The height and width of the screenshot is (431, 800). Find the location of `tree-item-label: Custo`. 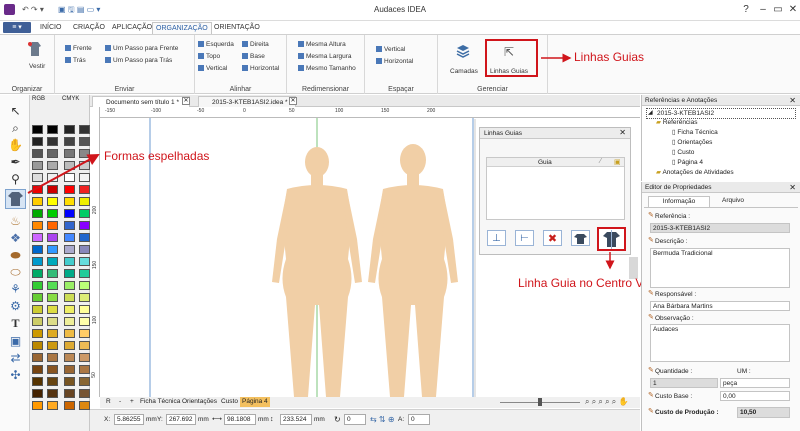

tree-item-label: Custo is located at coordinates (686, 152).